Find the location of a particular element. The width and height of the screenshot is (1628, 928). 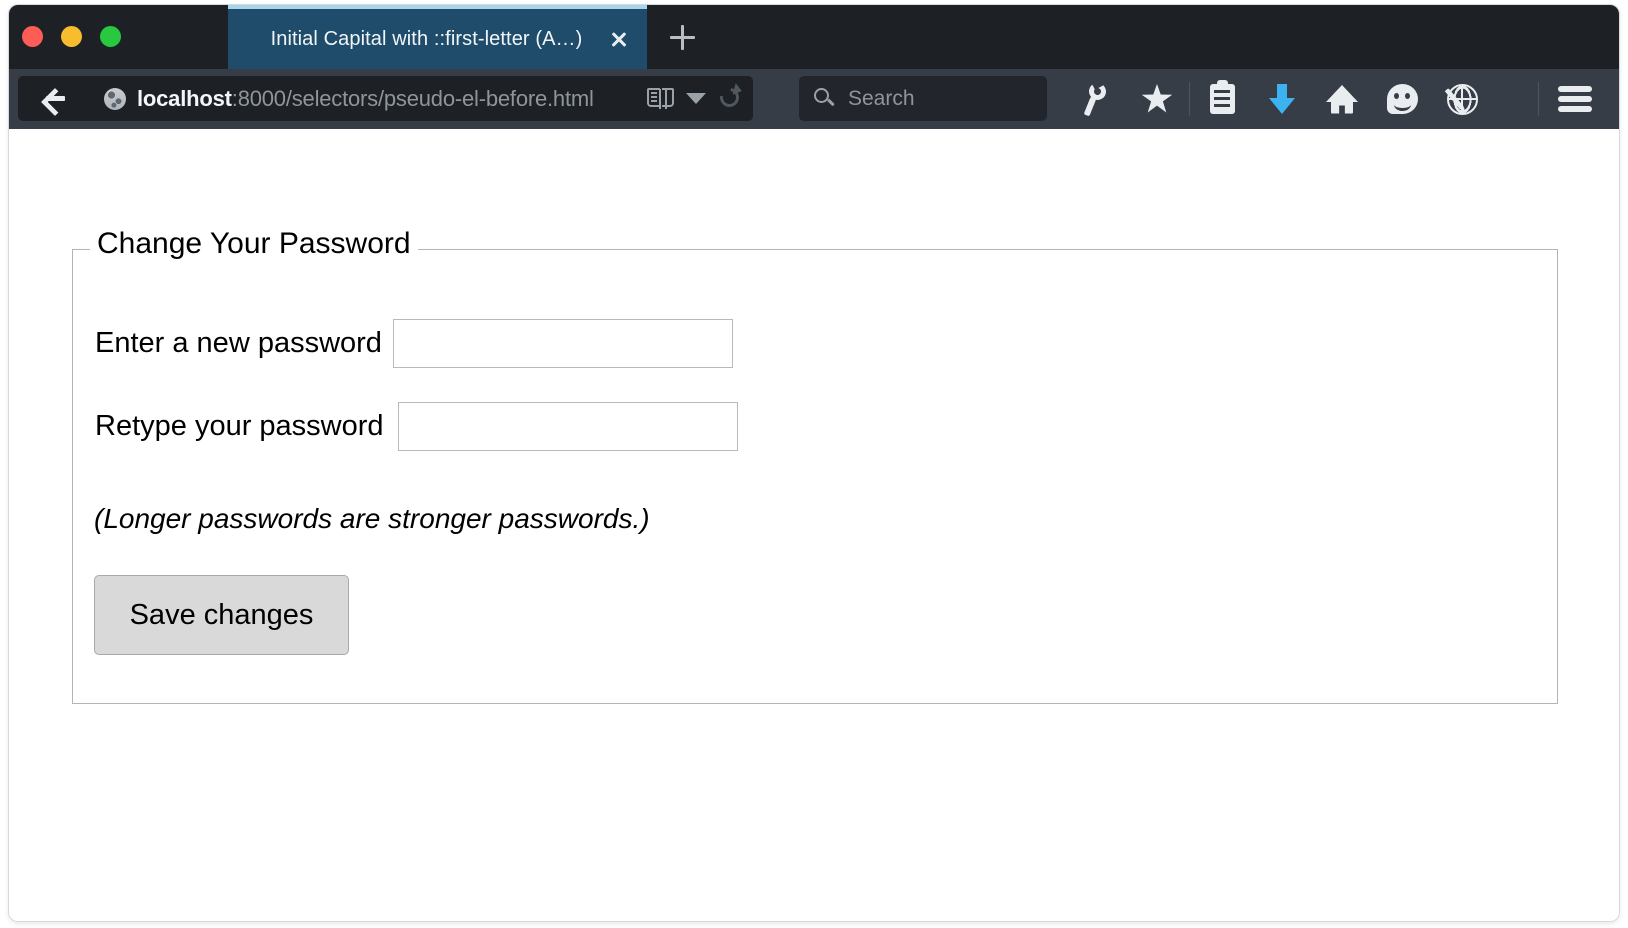

tab-bar: Initial Capital with ::first-letter (A…) is located at coordinates (814, 37).